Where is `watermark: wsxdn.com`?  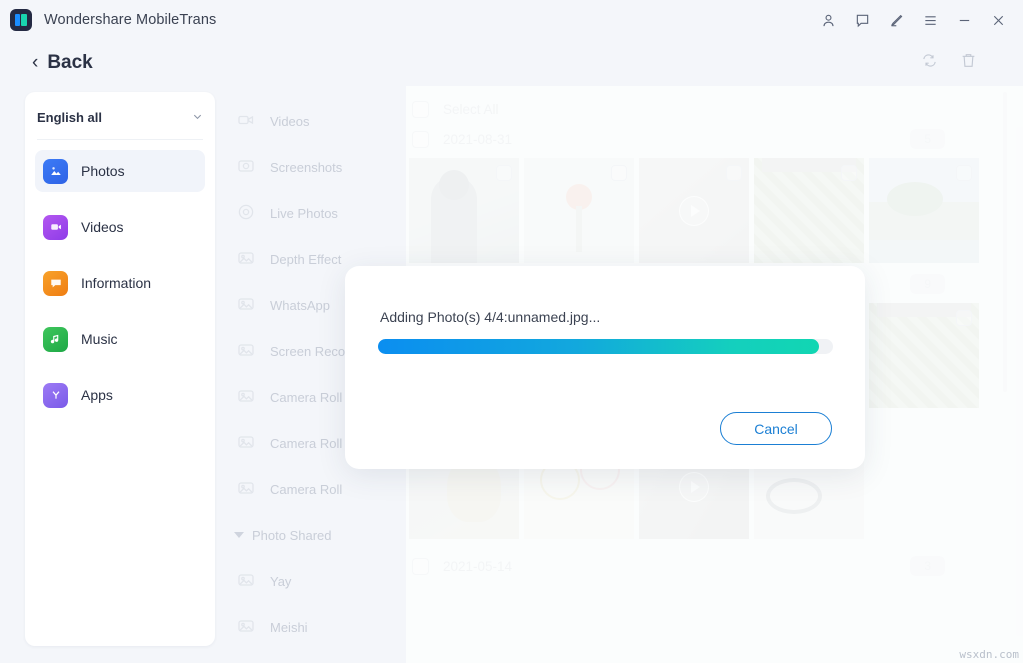
watermark: wsxdn.com is located at coordinates (989, 654).